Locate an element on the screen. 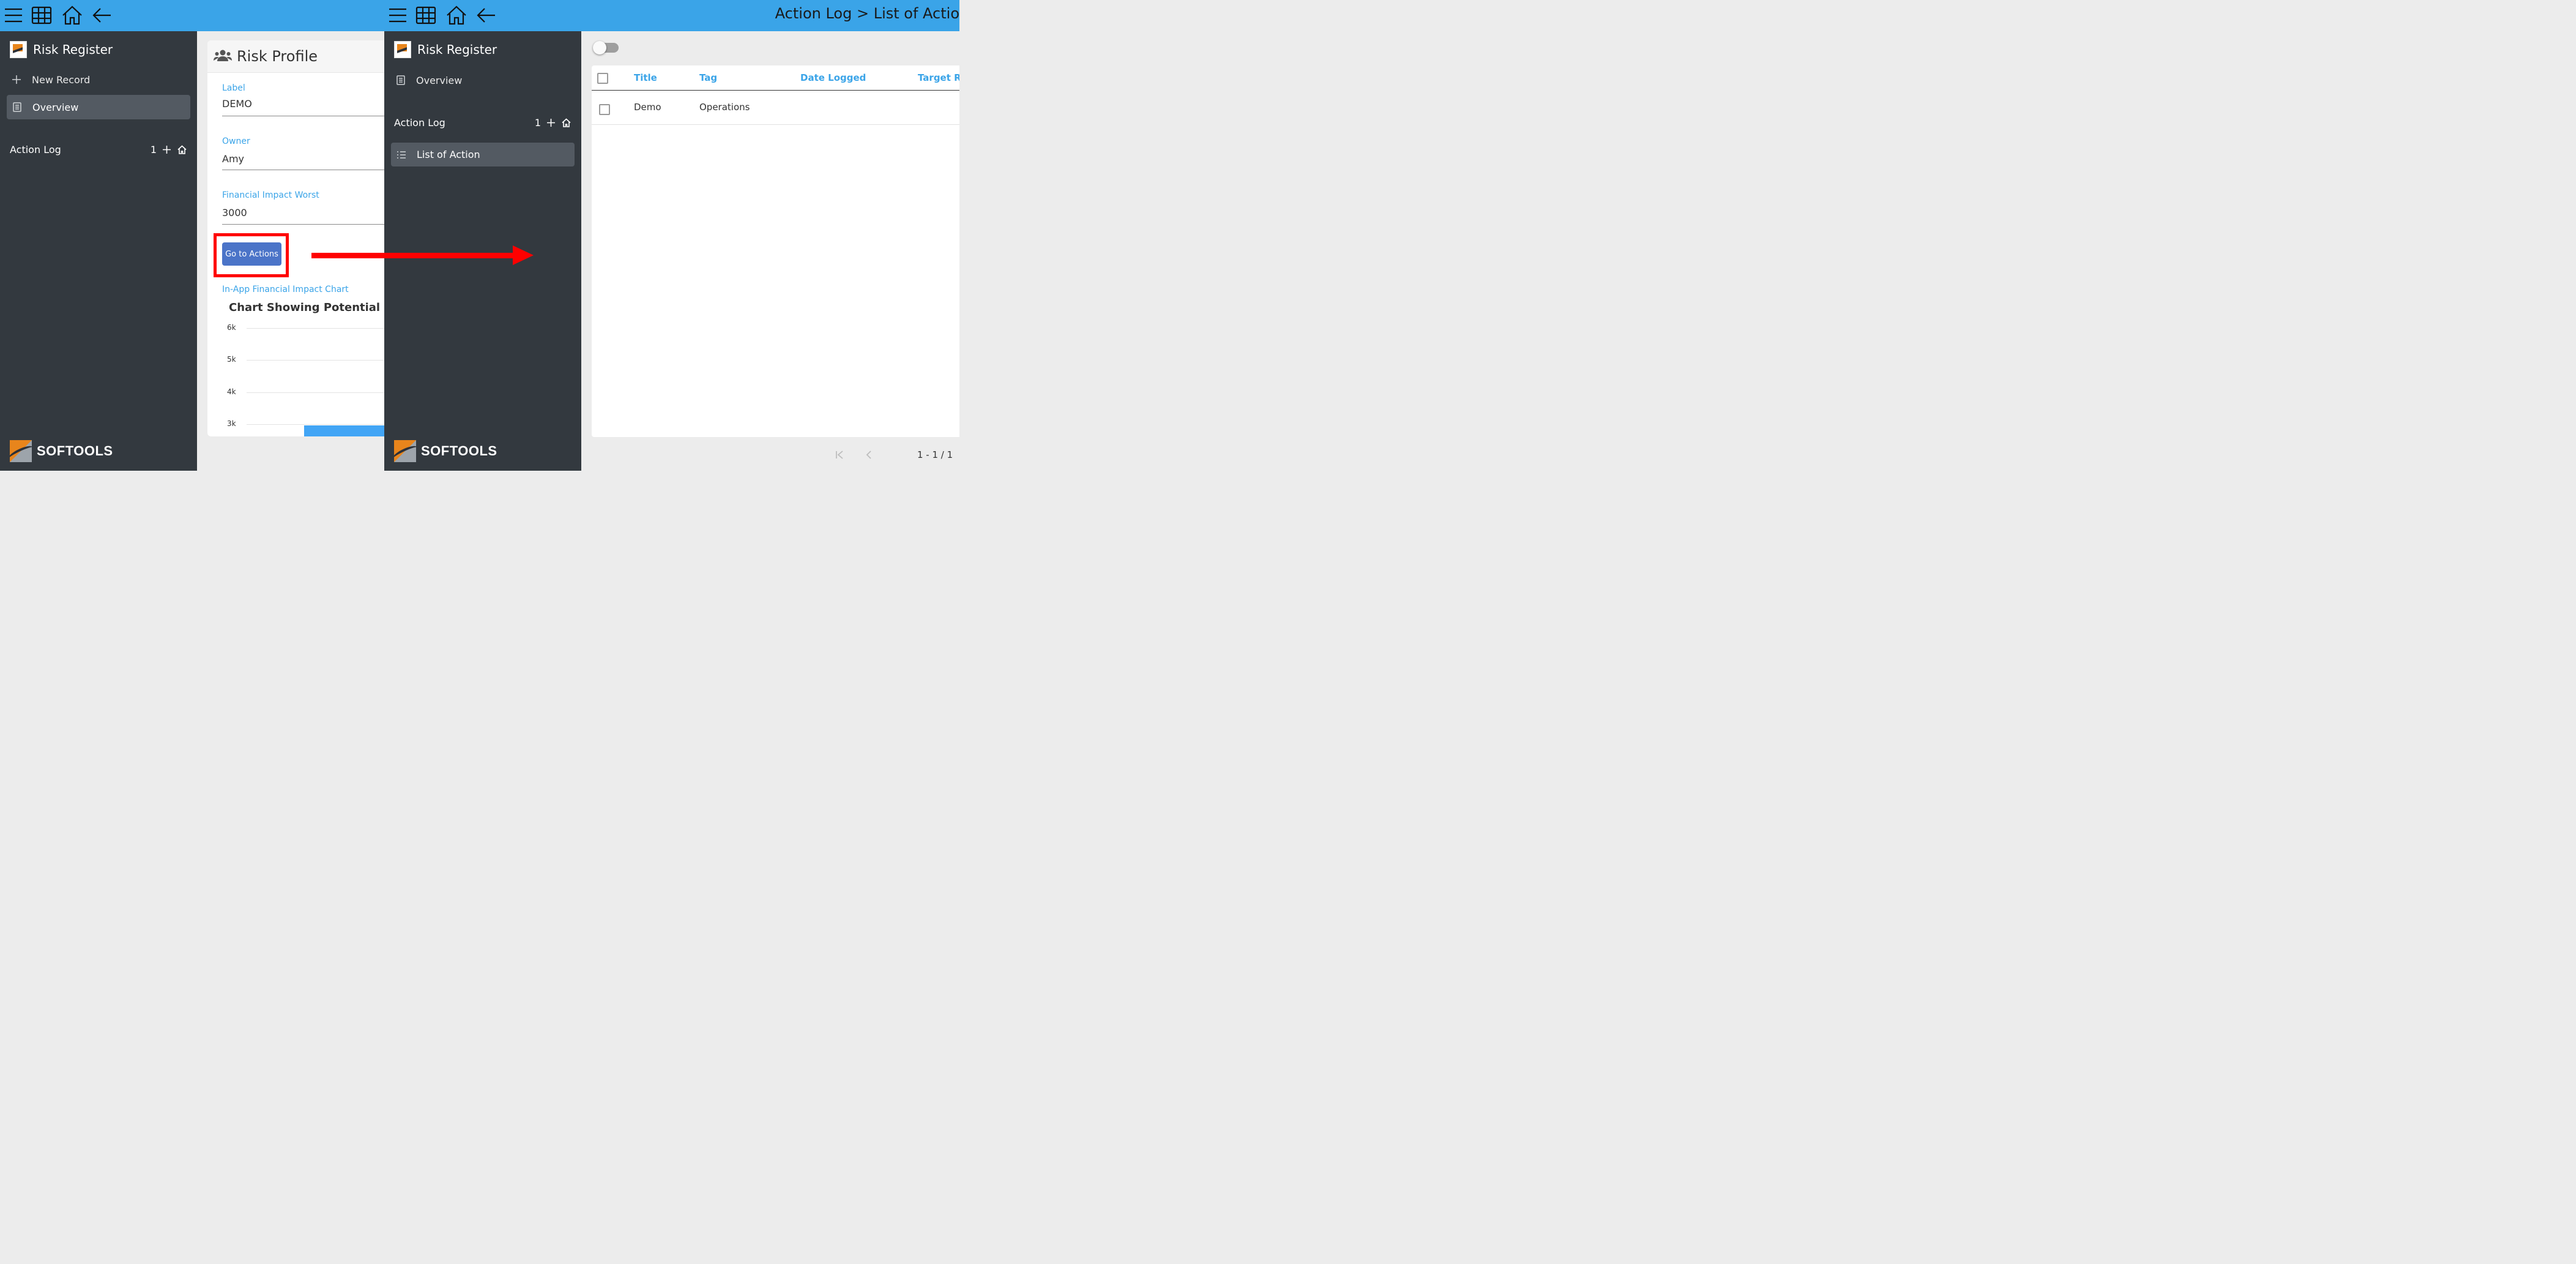 The width and height of the screenshot is (2576, 1264). top-toolbar: Action Log > List of Actio is located at coordinates (671, 15).